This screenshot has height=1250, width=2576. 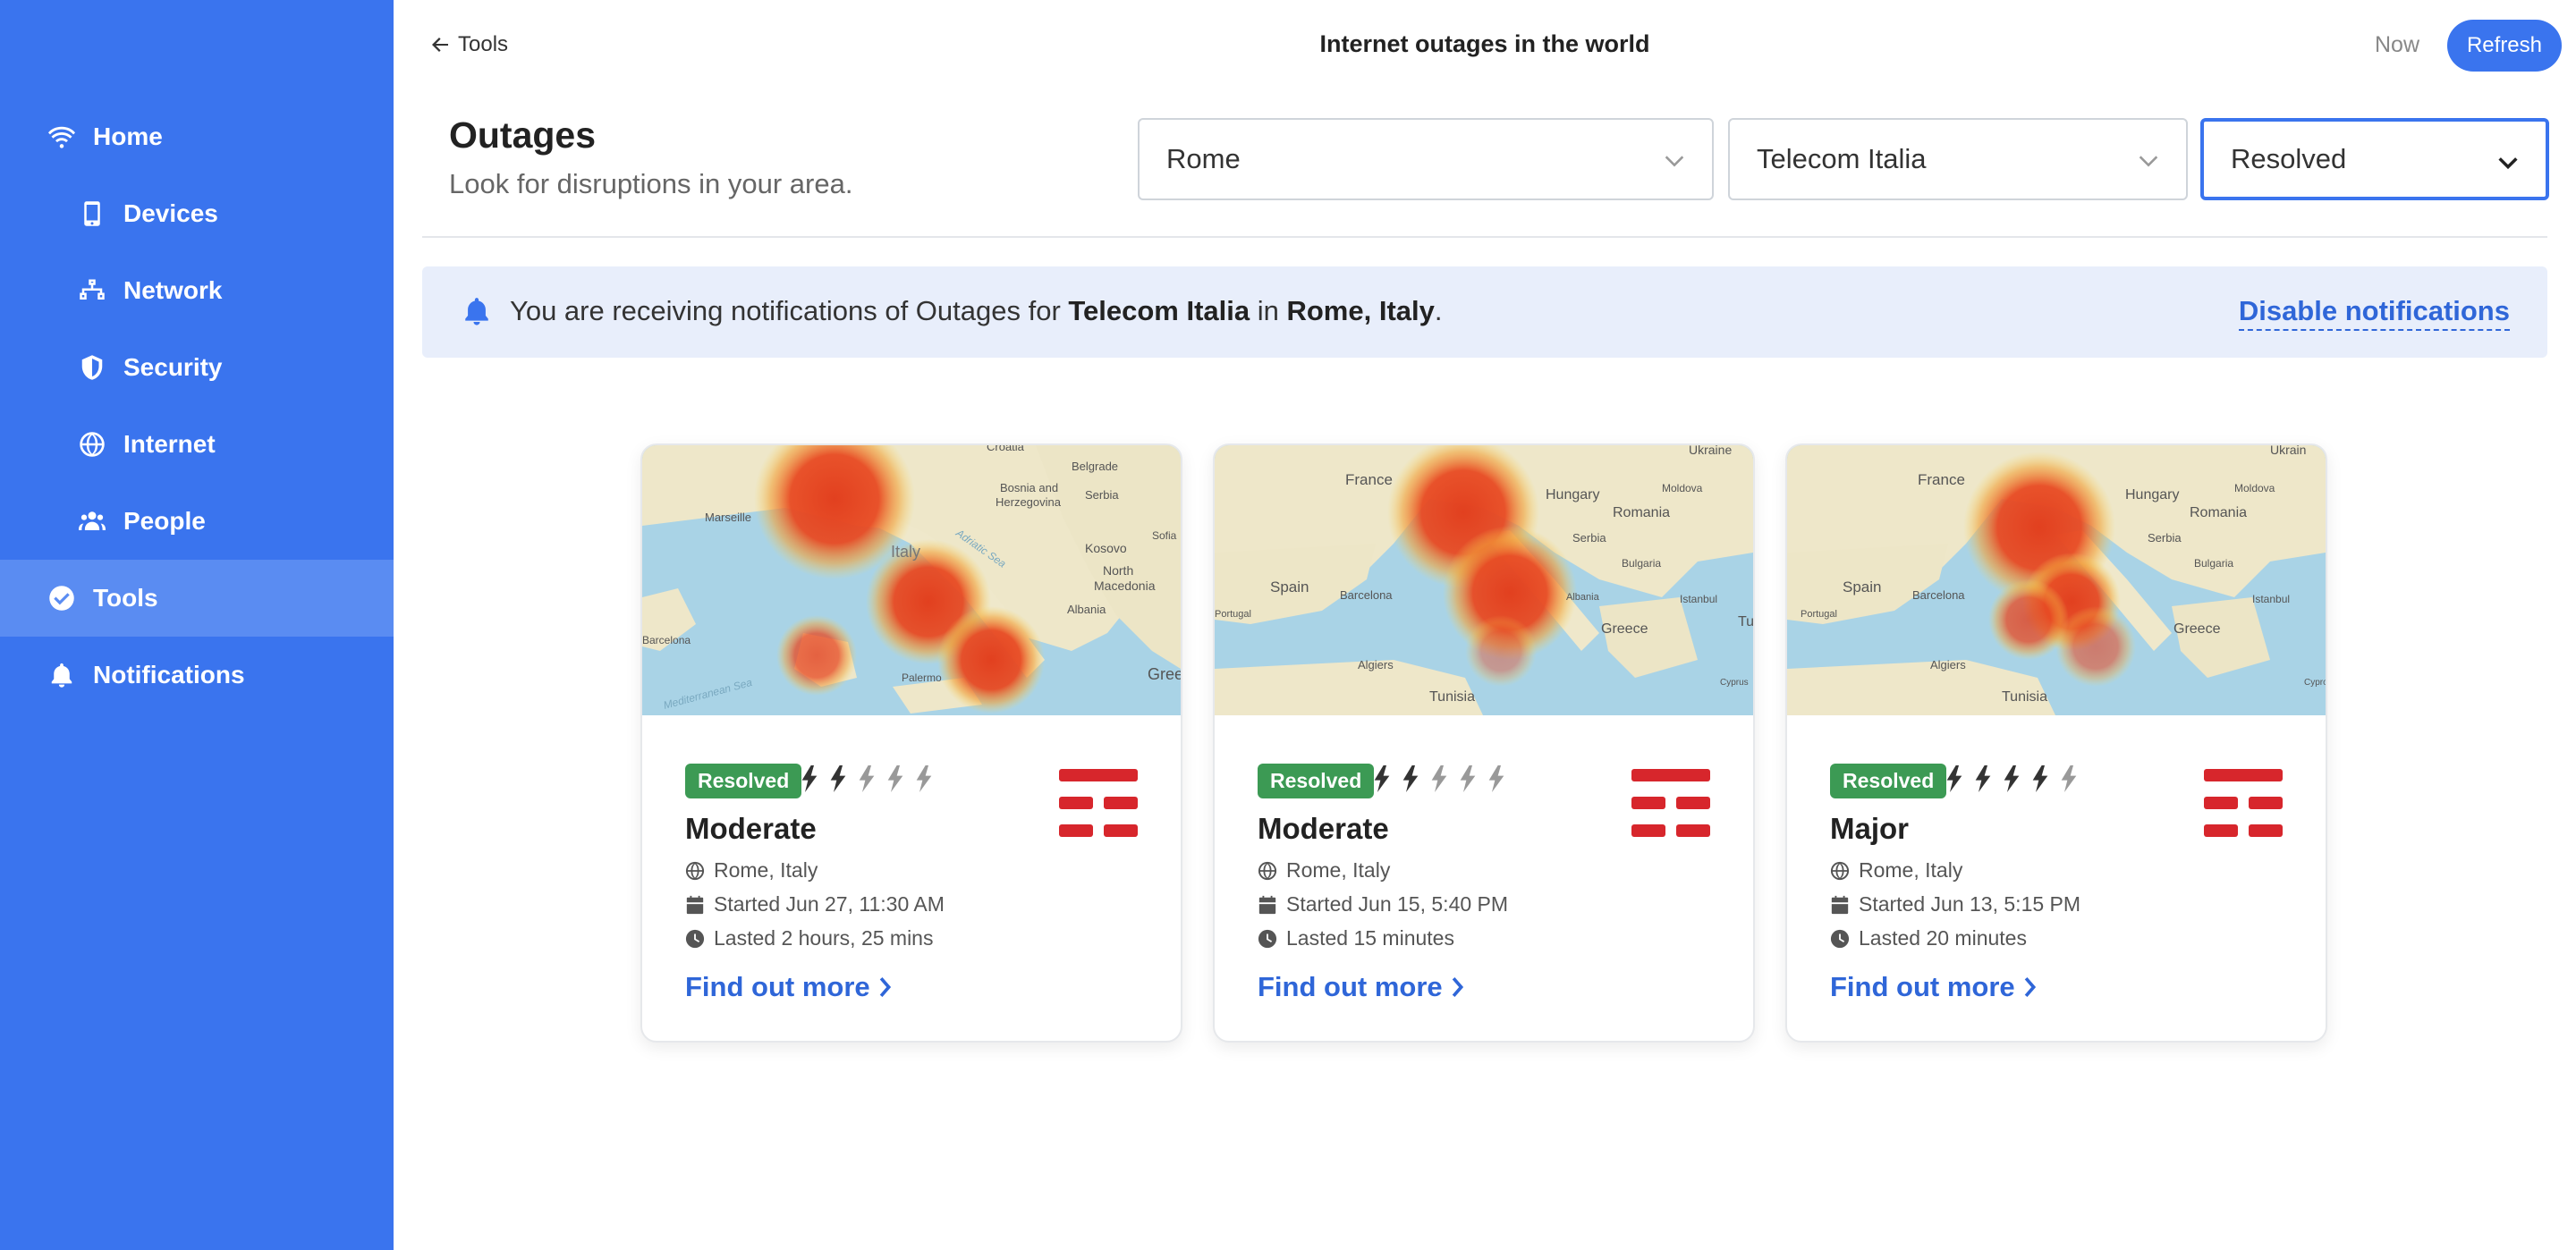 I want to click on map-label: Barcelona, so click(x=666, y=640).